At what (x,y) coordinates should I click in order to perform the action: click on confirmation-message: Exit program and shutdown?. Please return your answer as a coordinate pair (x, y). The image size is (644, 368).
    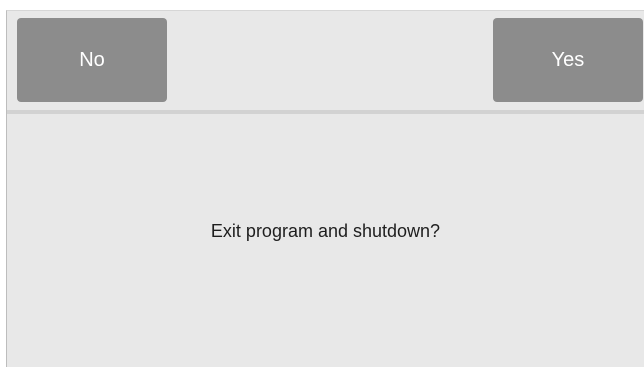
    Looking at the image, I should click on (325, 230).